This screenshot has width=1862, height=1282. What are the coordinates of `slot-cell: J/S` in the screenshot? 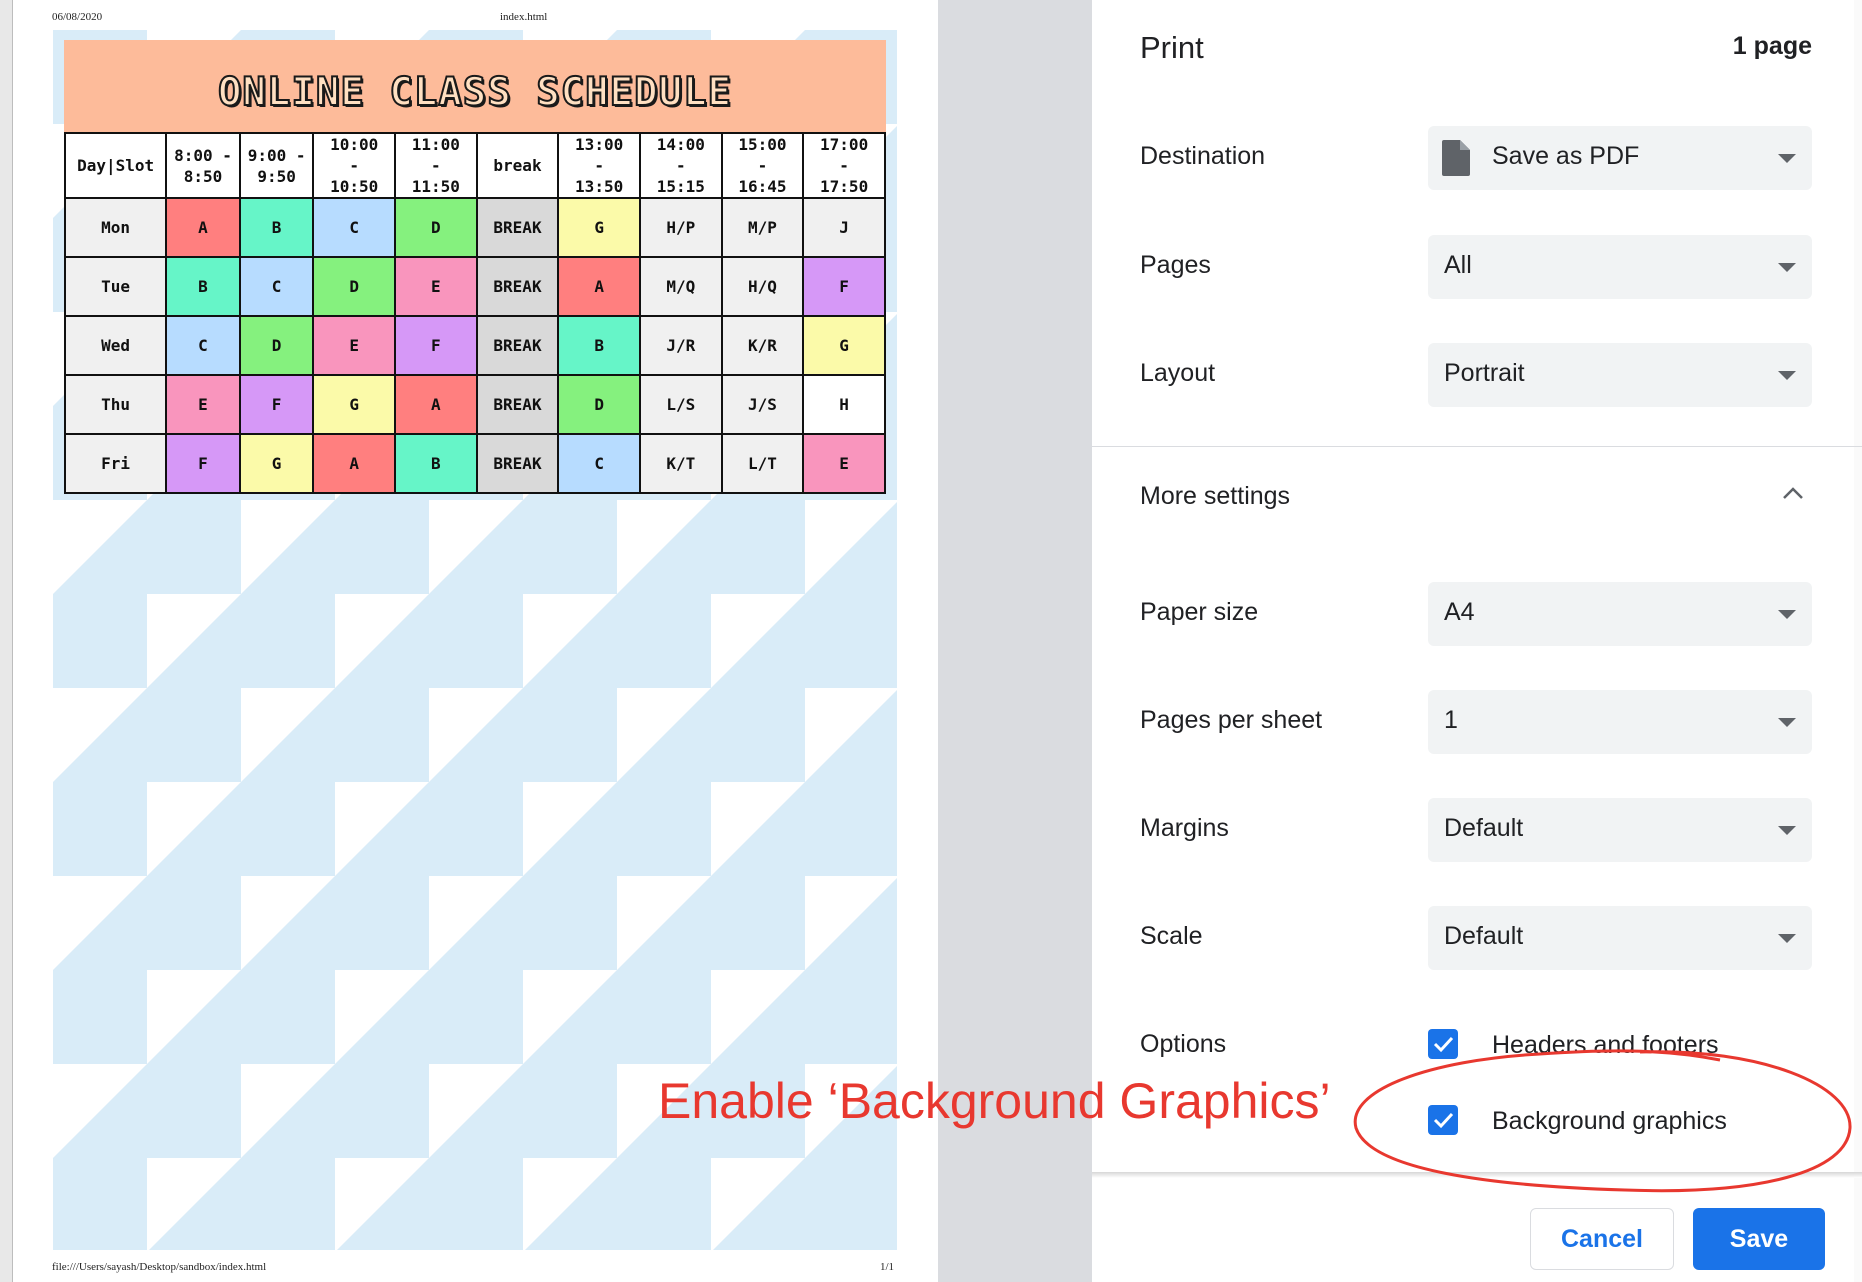 It's located at (762, 404).